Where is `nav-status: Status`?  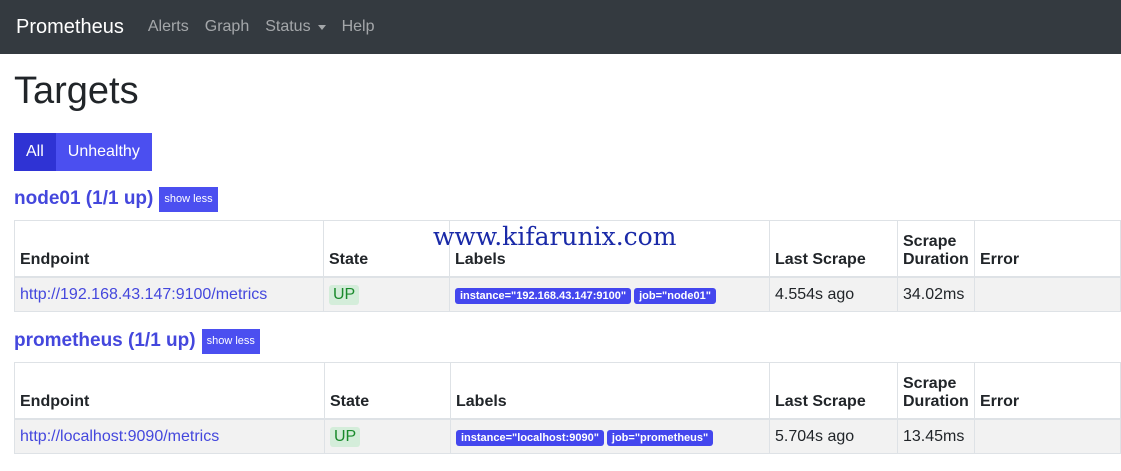
nav-status: Status is located at coordinates (295, 27).